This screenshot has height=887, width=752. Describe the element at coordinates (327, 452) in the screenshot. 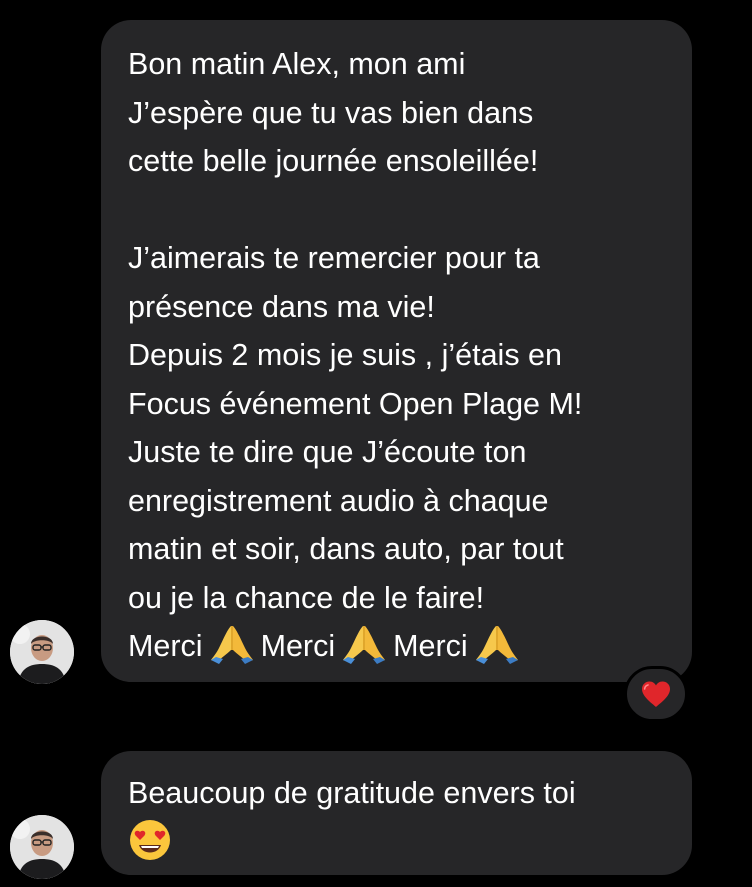

I see `message-line: Juste te dire que J’écoute ton` at that location.